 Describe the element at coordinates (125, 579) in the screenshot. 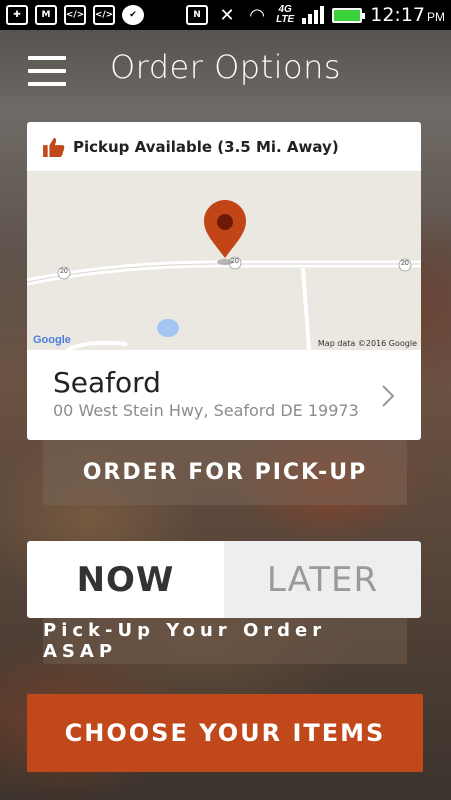

I see `now-option: NOW` at that location.